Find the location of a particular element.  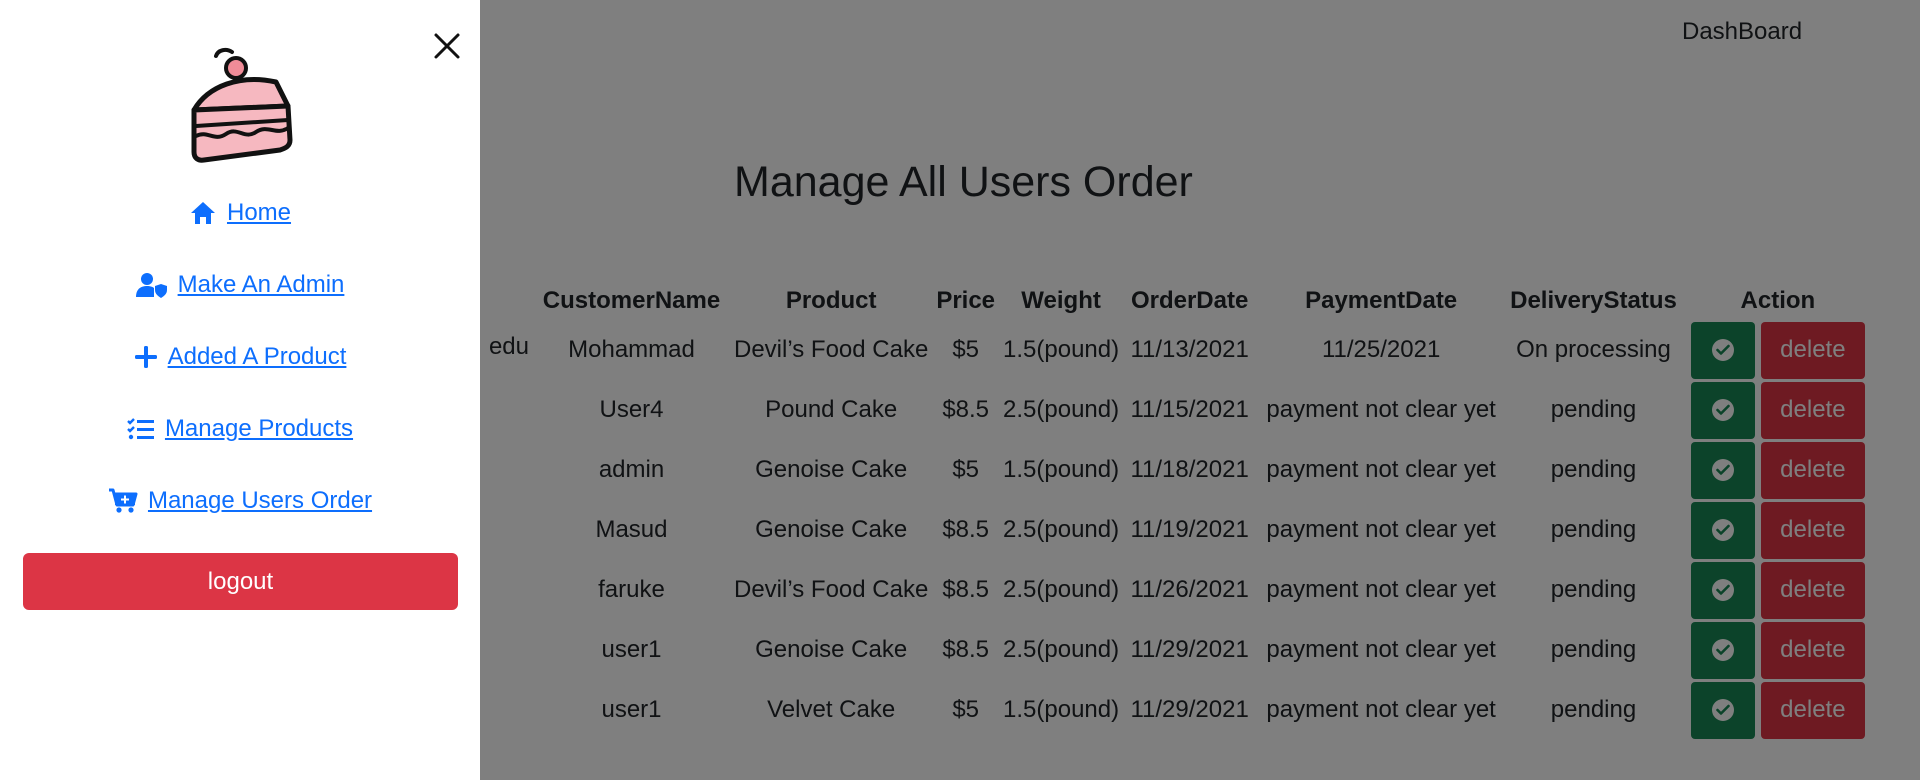

sidebar-item-manage-products: Manage Products is located at coordinates (240, 429).